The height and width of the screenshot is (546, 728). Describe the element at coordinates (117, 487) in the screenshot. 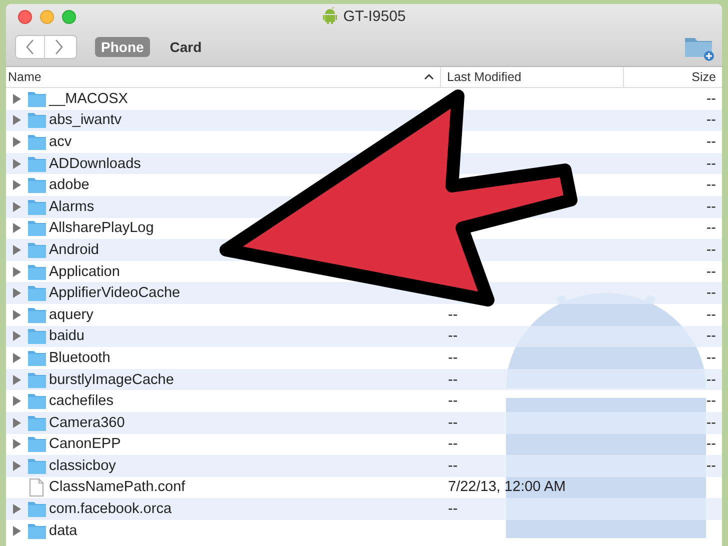

I see `file-name: ClassNamePath.conf` at that location.